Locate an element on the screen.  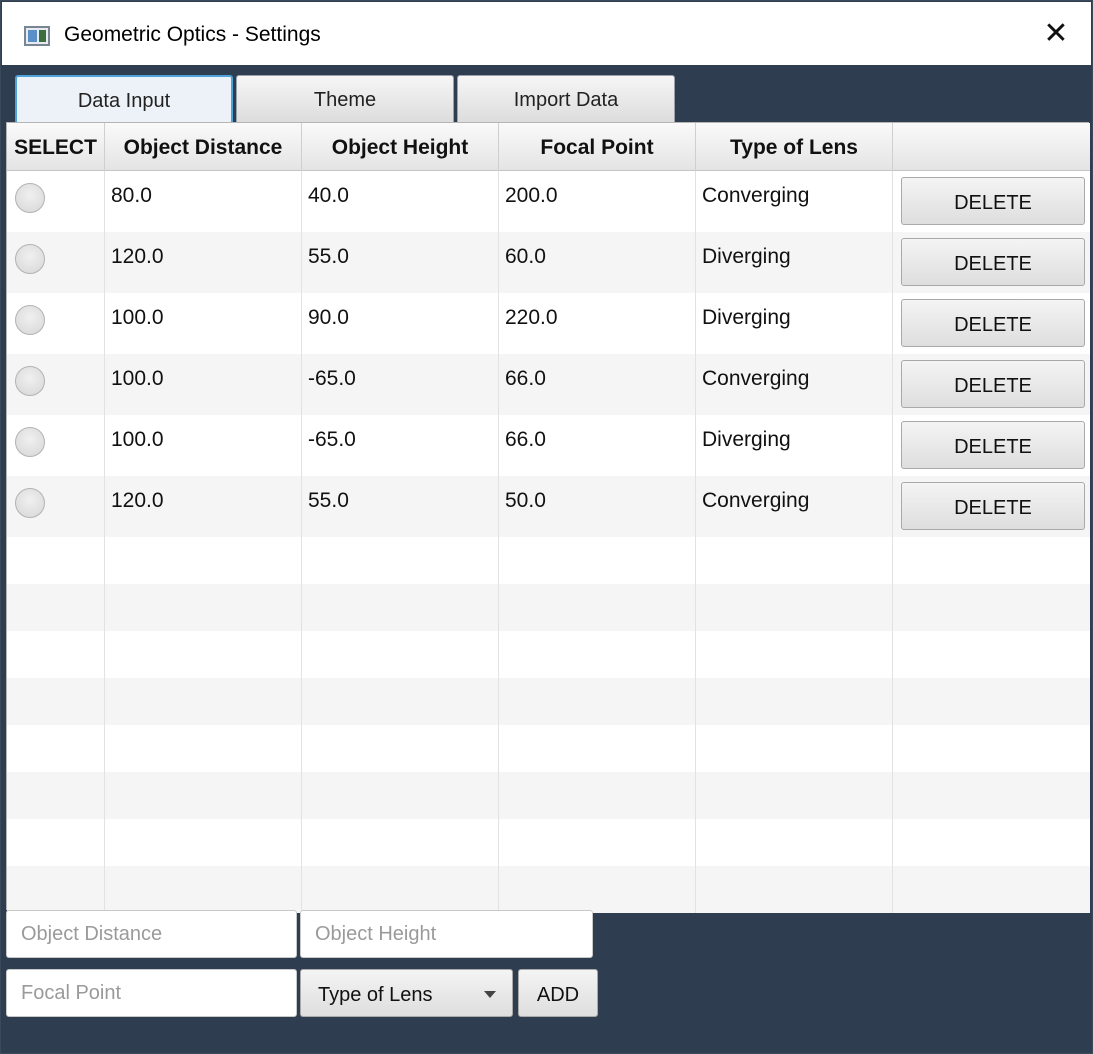
object-distance-input is located at coordinates (151, 934).